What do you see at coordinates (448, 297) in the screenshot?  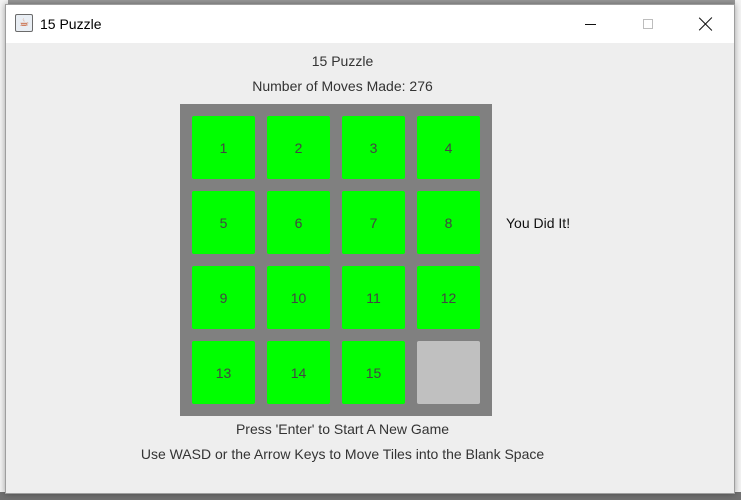 I see `tile: 12` at bounding box center [448, 297].